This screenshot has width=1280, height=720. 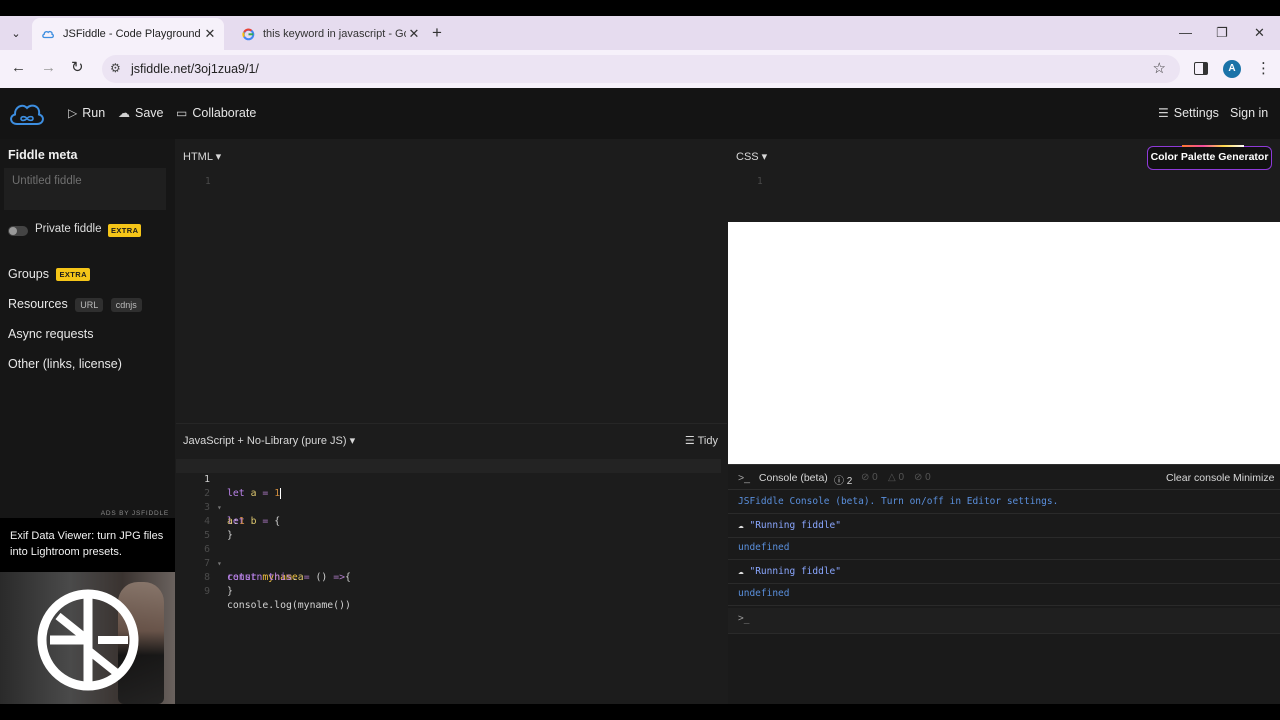 I want to click on code-line: 6 ▾ const myname = () =>{, so click(x=448, y=556).